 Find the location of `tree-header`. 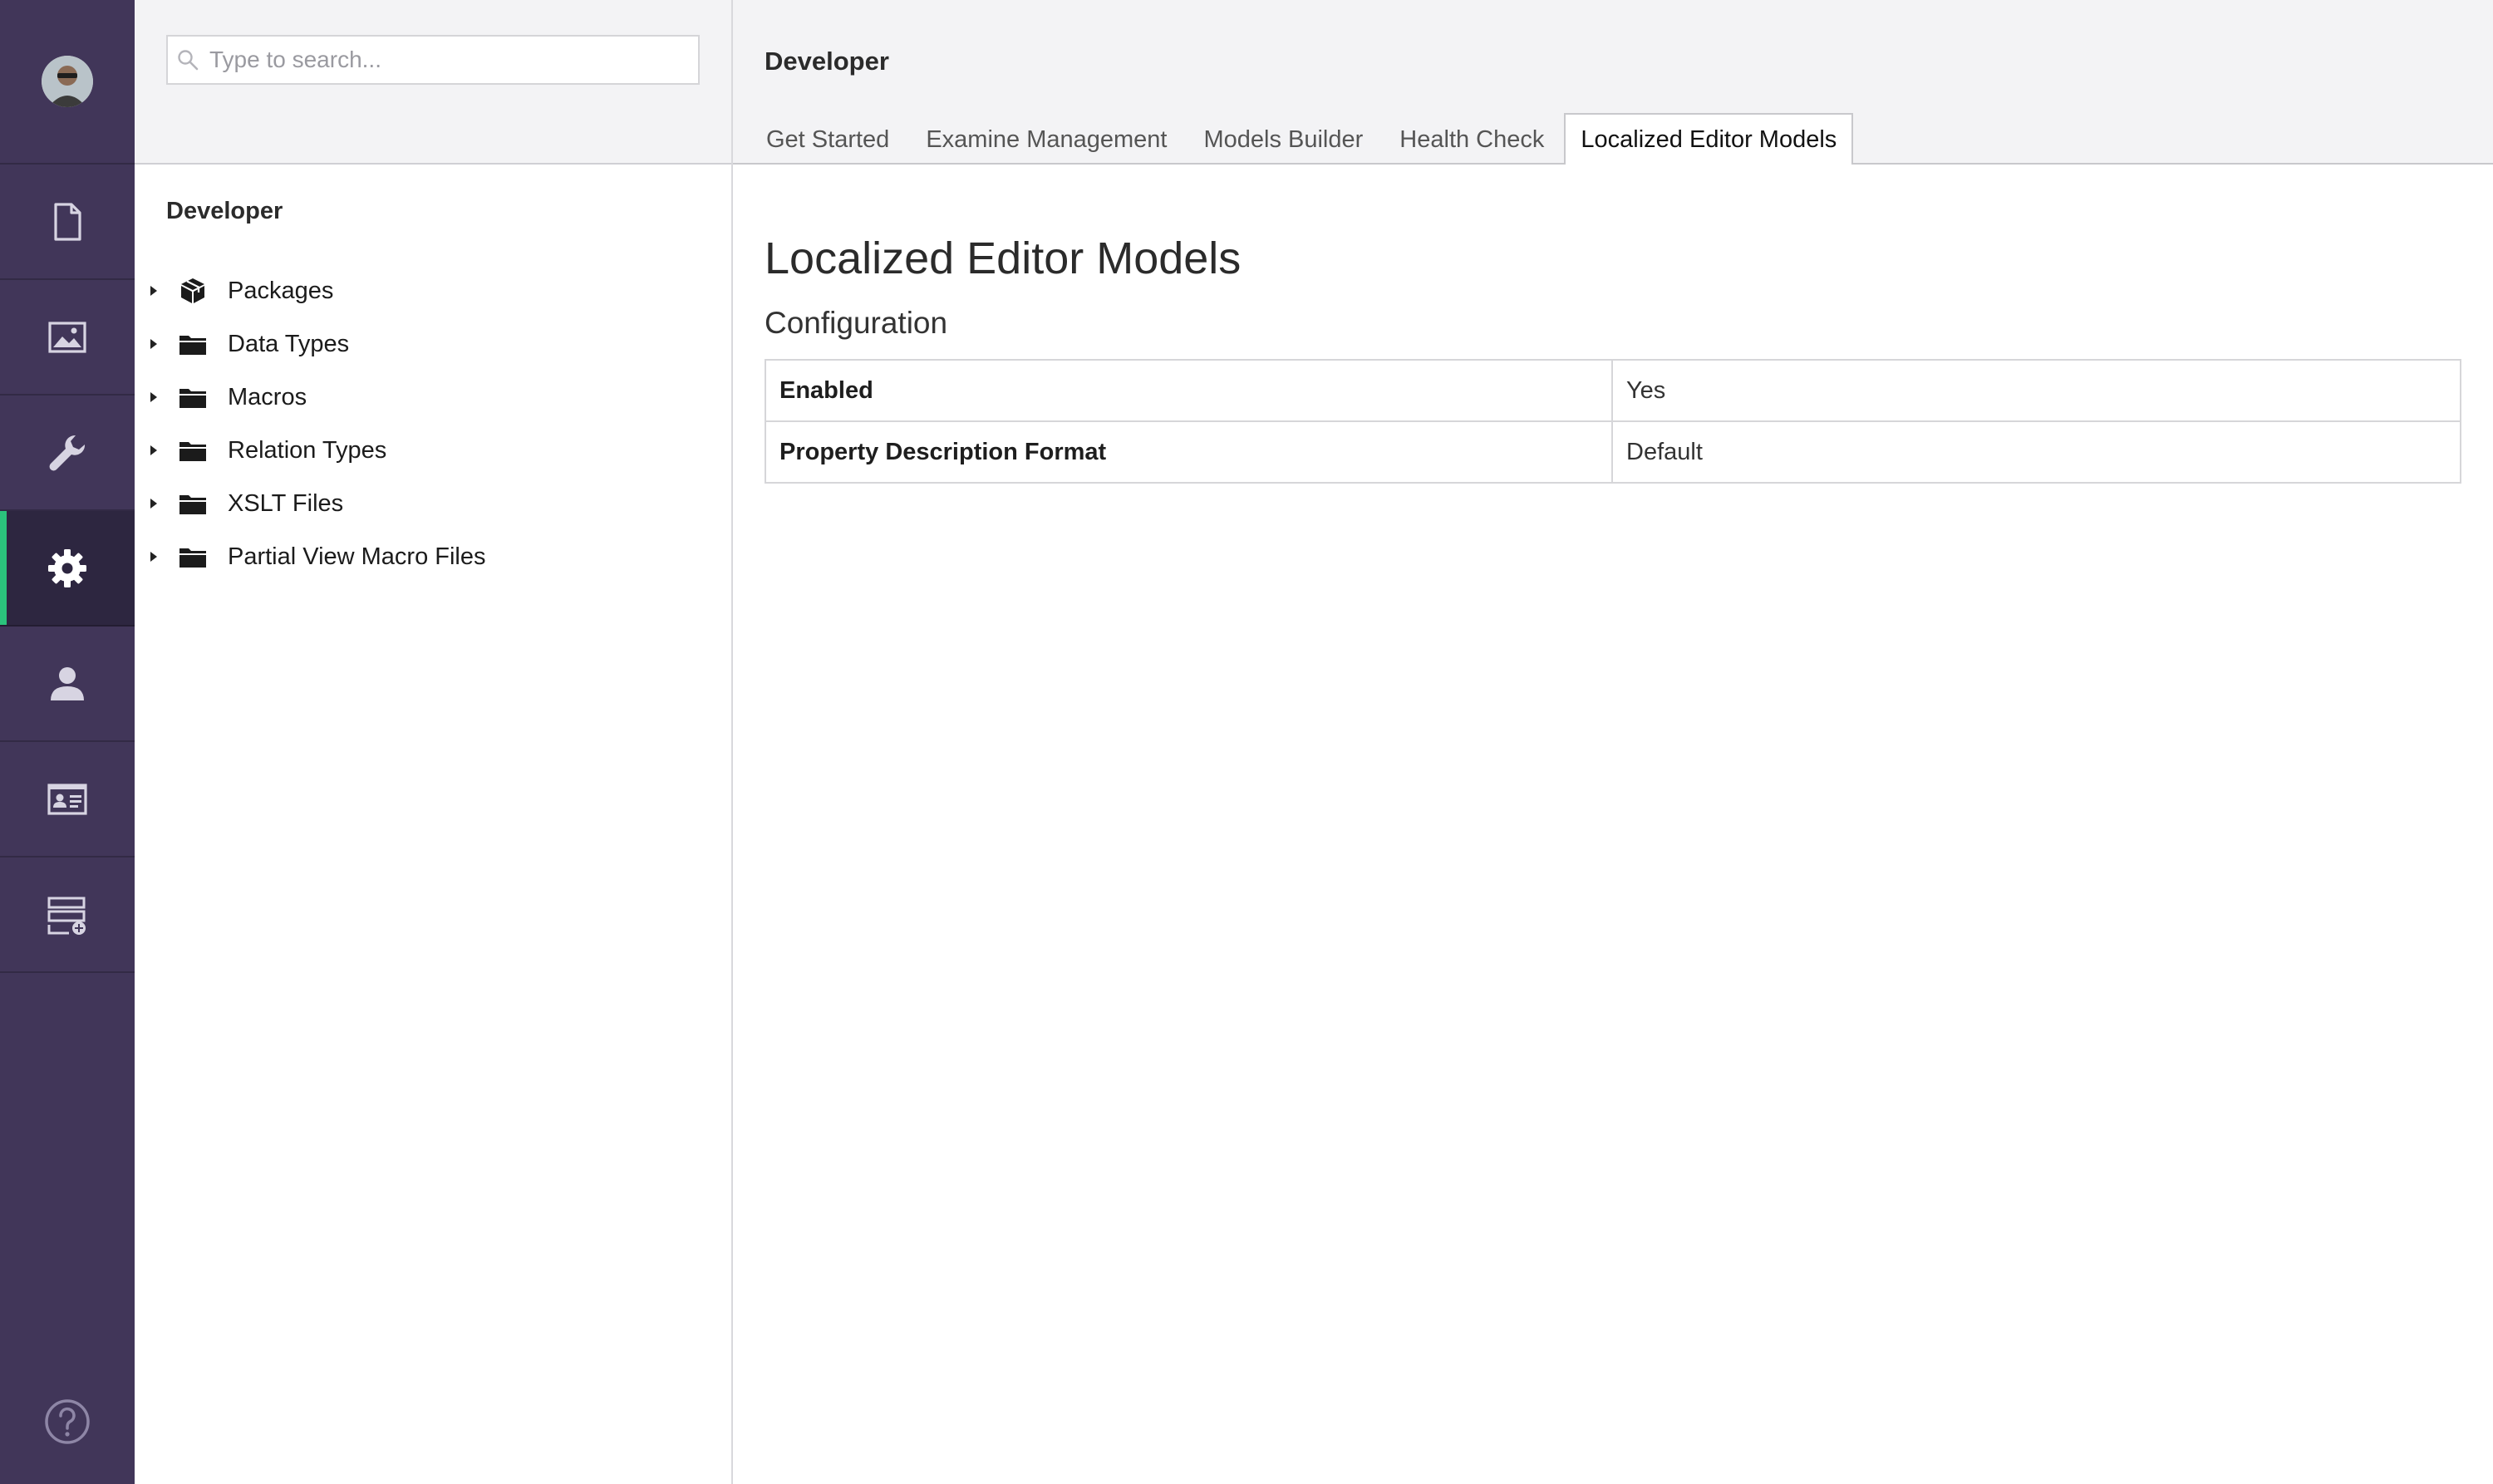

tree-header is located at coordinates (433, 82).